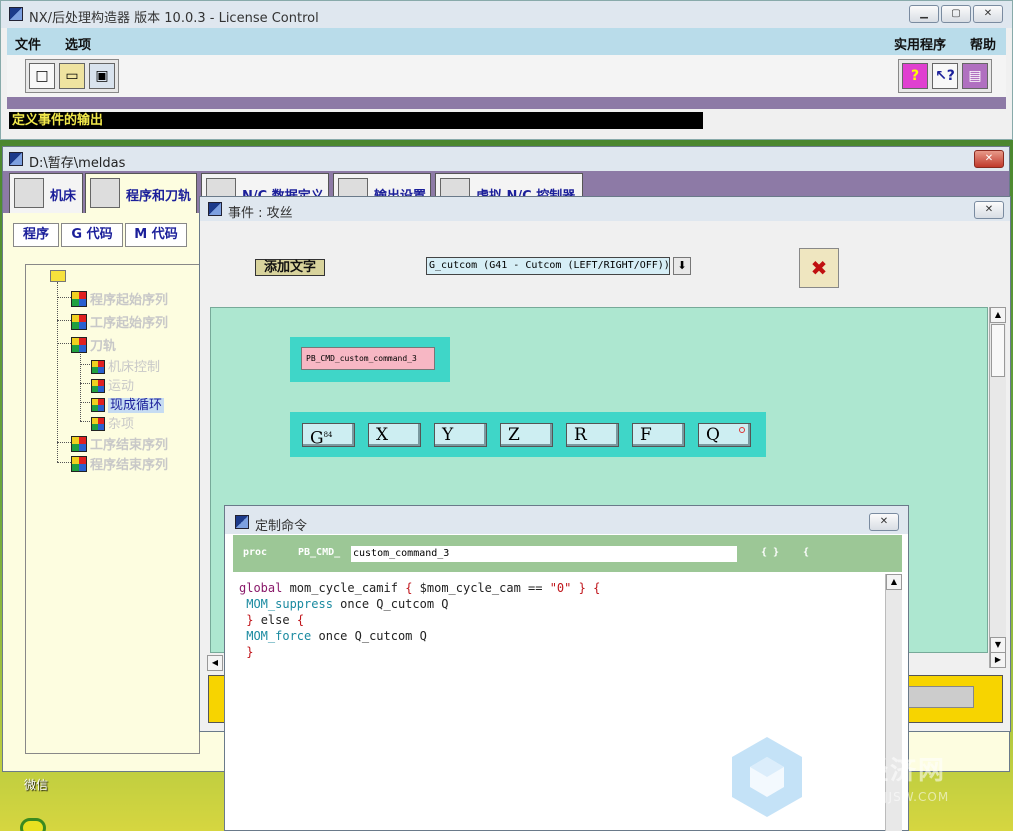 The width and height of the screenshot is (1013, 831). What do you see at coordinates (514, 435) in the screenshot?
I see `address-label: Z` at bounding box center [514, 435].